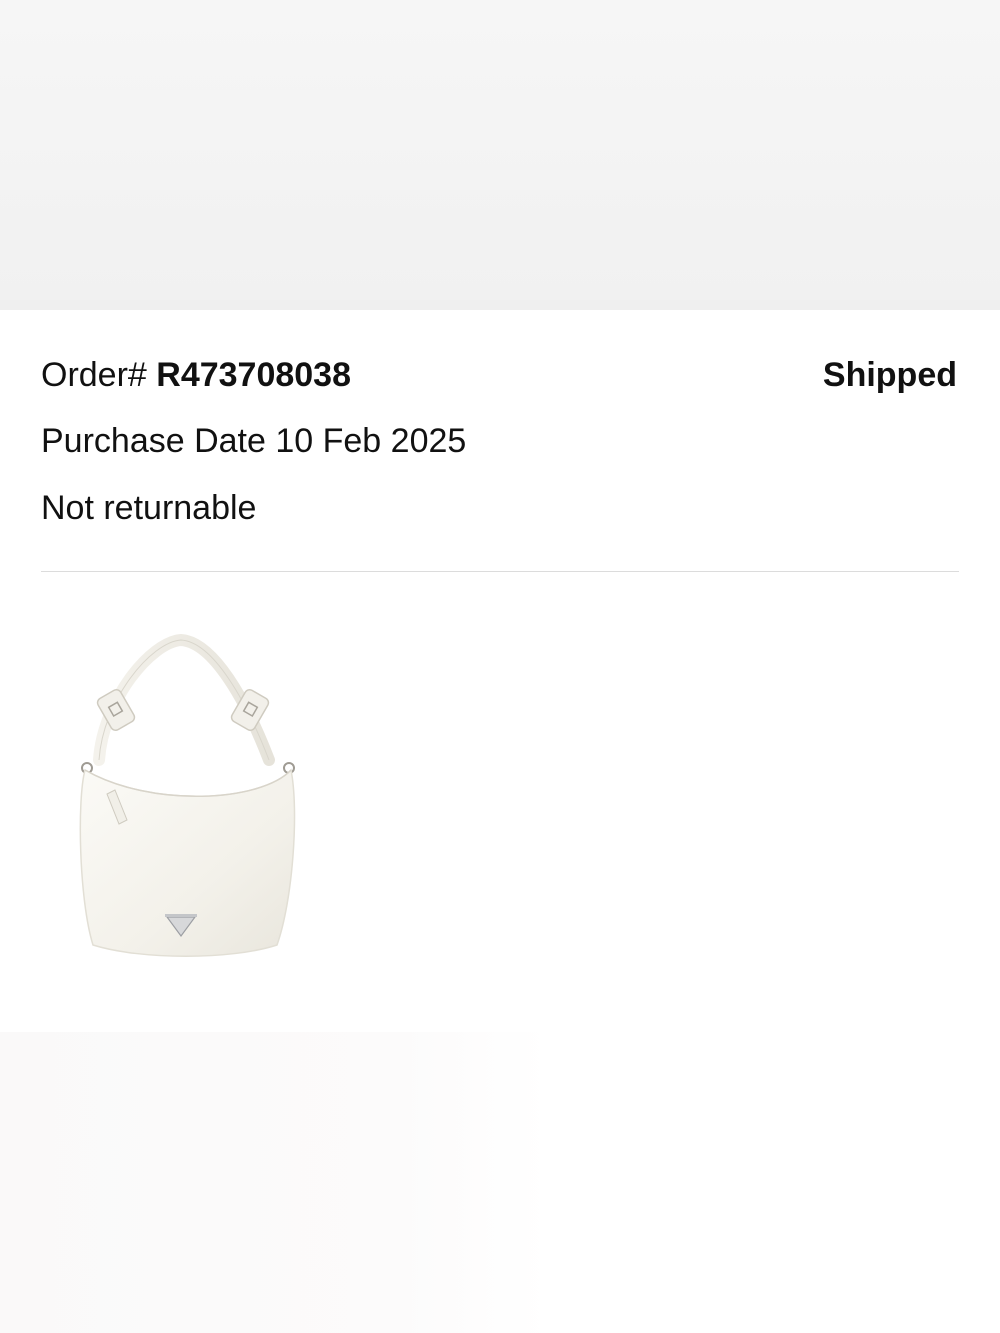 Image resolution: width=1000 pixels, height=1333 pixels. Describe the element at coordinates (254, 375) in the screenshot. I see `order-number: R473708038` at that location.